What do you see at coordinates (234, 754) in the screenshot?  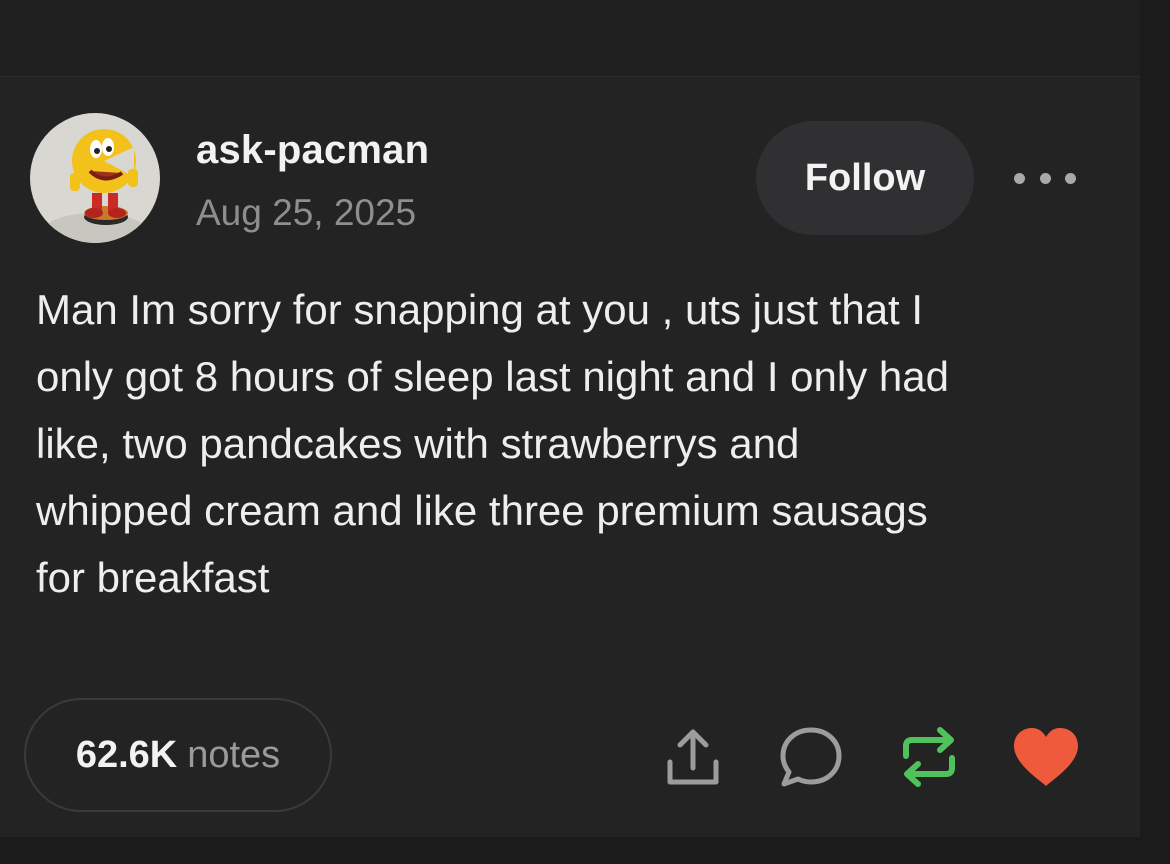 I see `notes-label: notes` at bounding box center [234, 754].